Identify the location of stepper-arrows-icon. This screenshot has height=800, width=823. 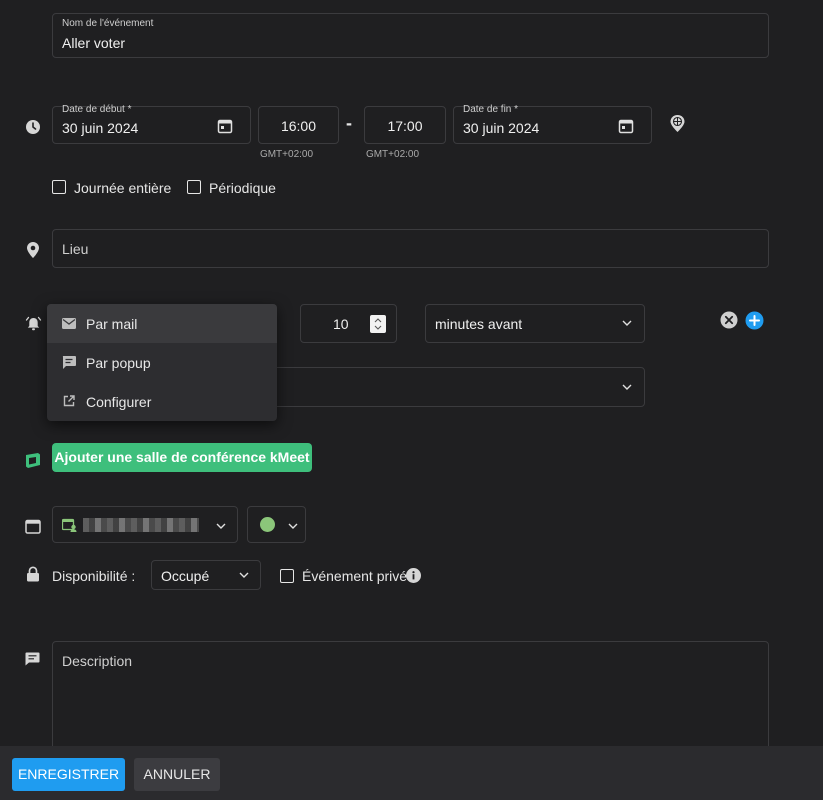
(378, 324).